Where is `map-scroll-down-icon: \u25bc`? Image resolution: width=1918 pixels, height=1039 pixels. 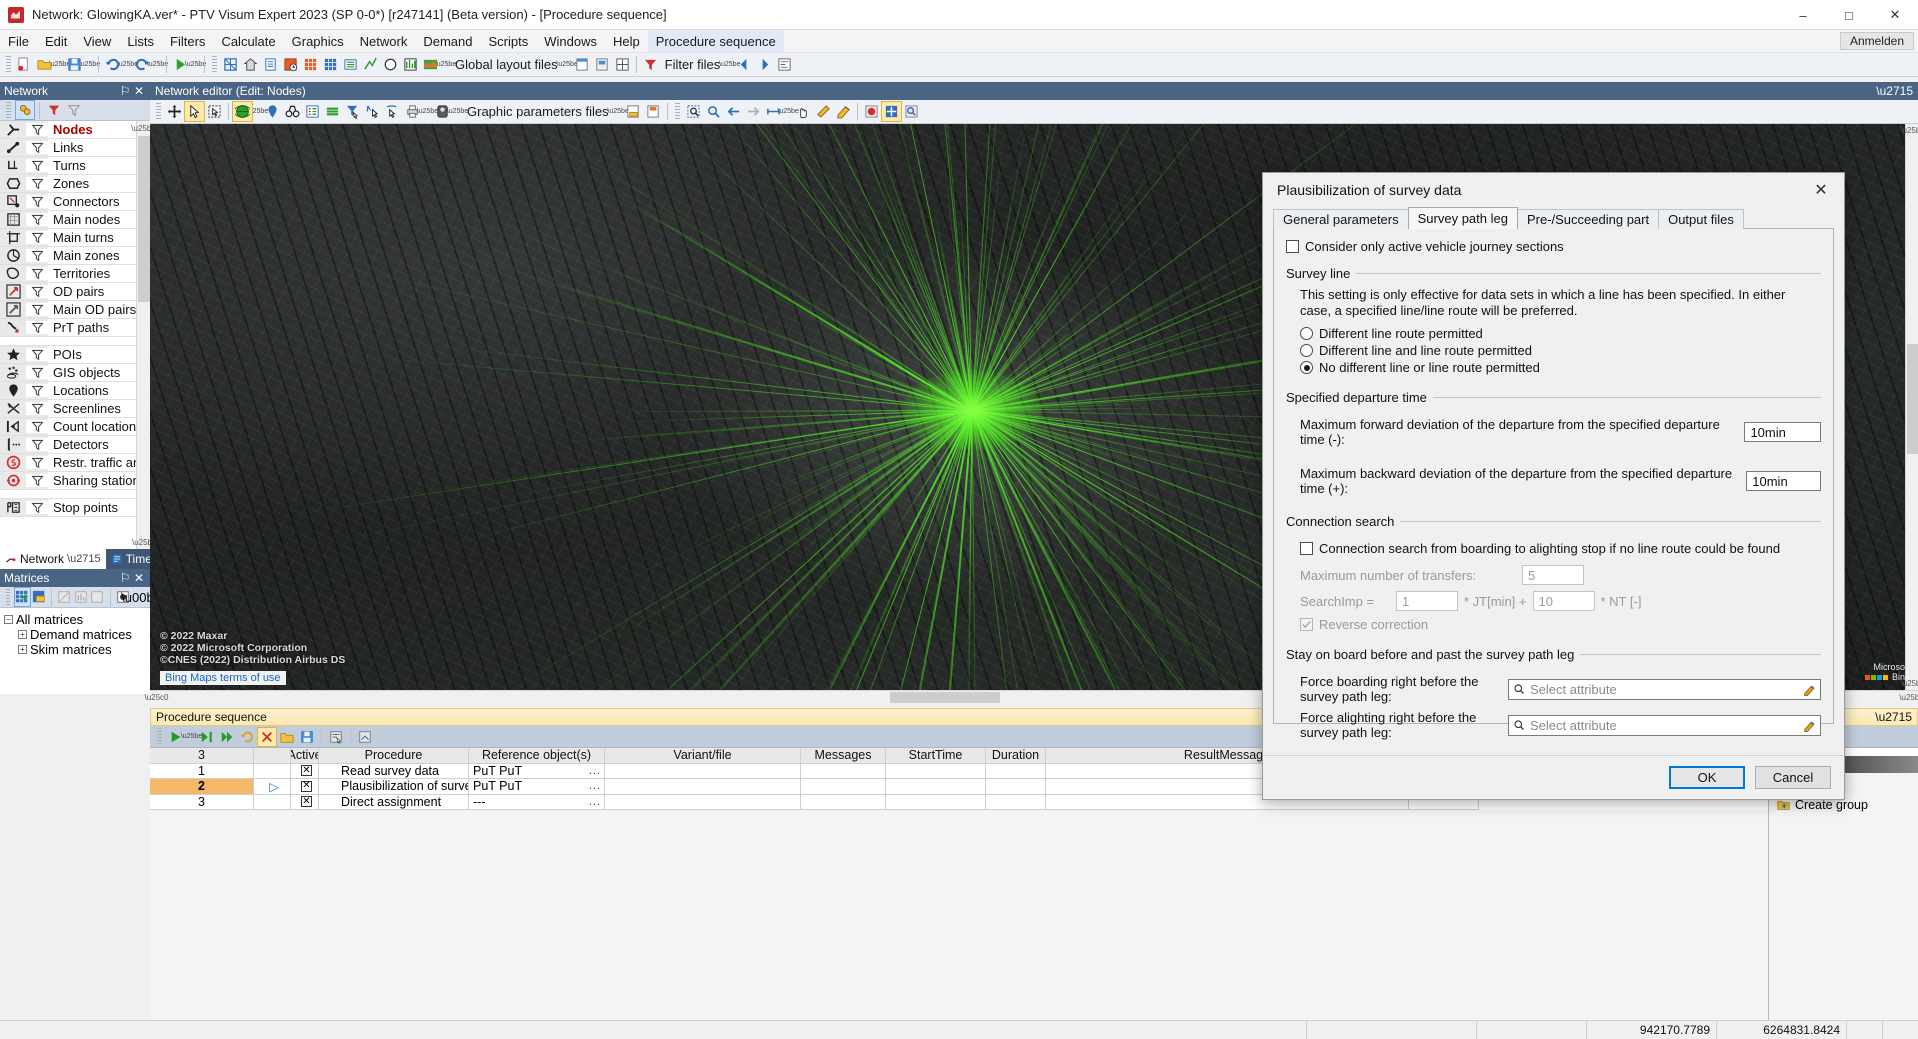 map-scroll-down-icon: \u25bc is located at coordinates (1909, 683).